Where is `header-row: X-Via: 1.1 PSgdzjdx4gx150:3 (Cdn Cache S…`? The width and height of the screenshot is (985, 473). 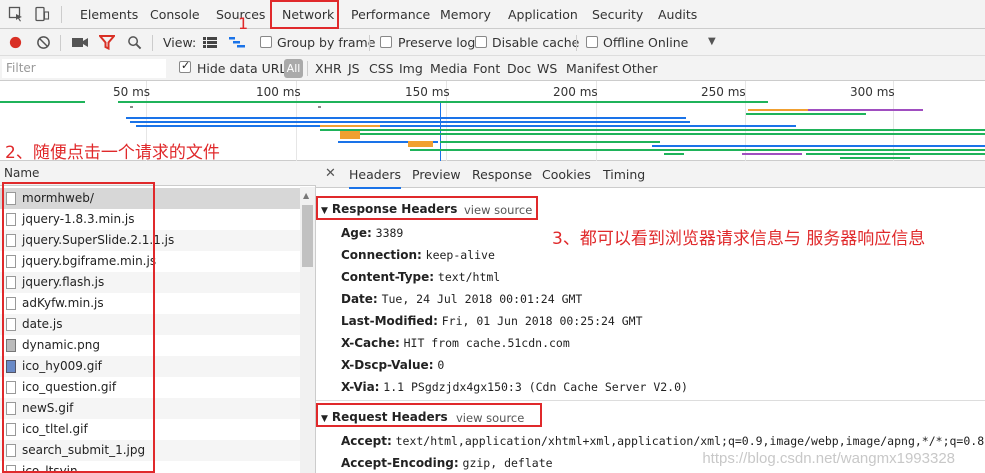 header-row: X-Via: 1.1 PSgdzjdx4gx150:3 (Cdn Cache S… is located at coordinates (514, 387).